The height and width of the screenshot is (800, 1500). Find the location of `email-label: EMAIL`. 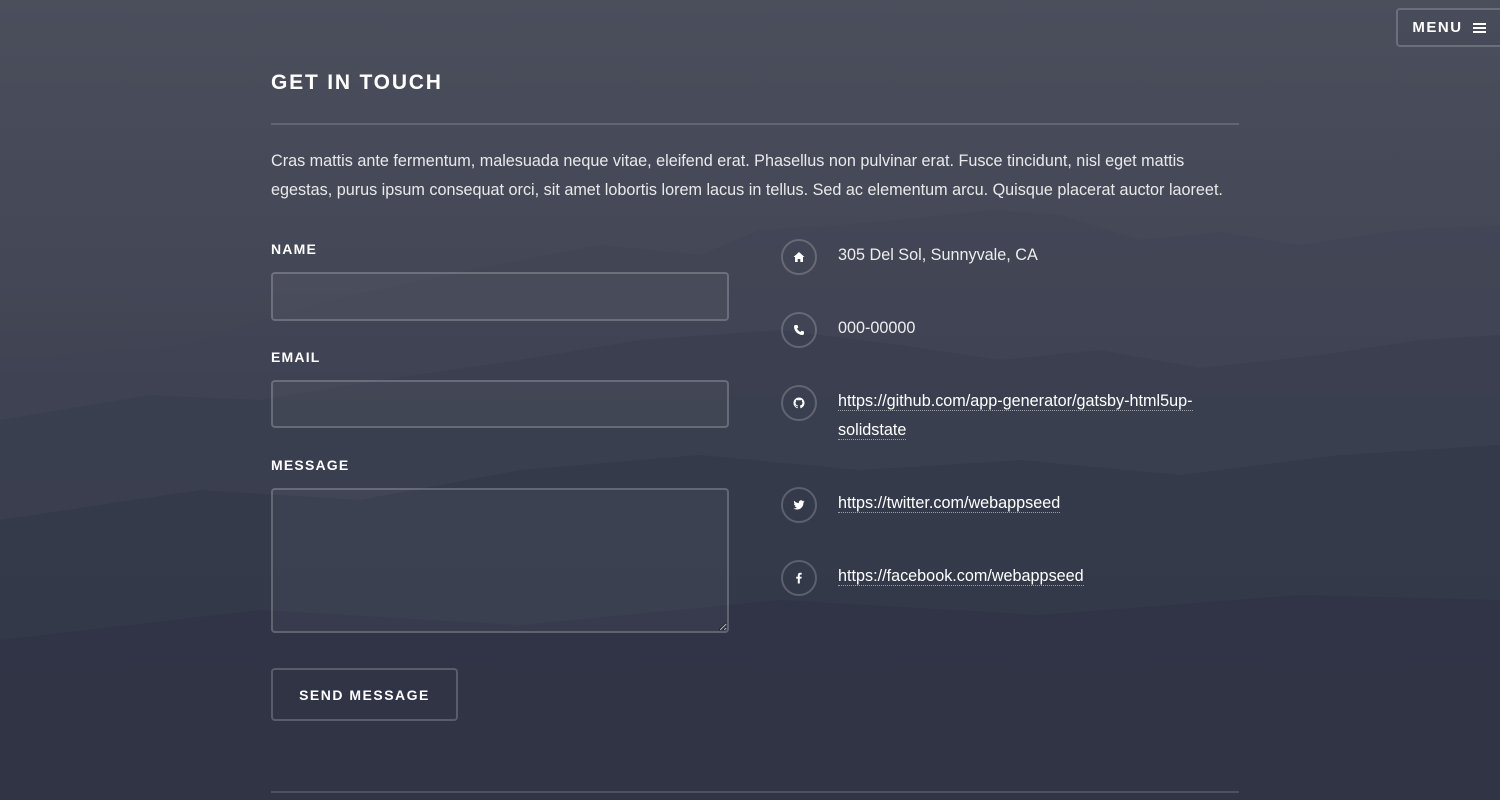

email-label: EMAIL is located at coordinates (296, 357).